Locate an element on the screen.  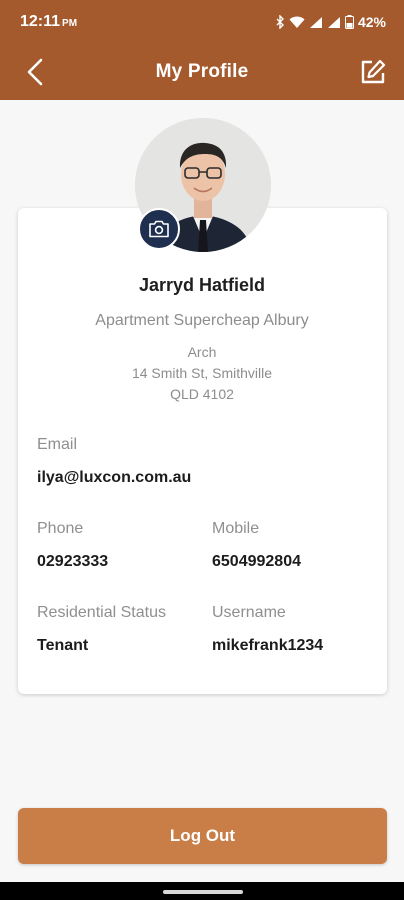
signal-2-icon is located at coordinates (334, 22).